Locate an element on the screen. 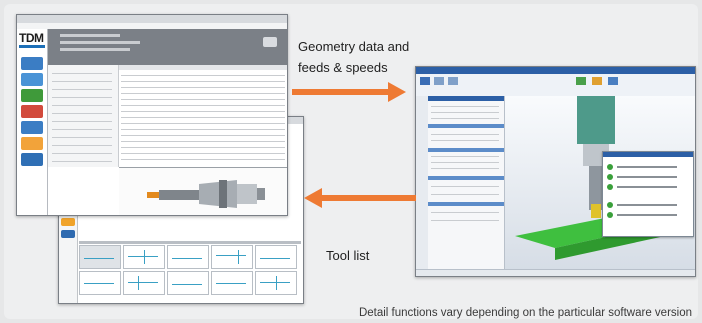 This screenshot has height=323, width=702. tdm-form-panel is located at coordinates (83, 116).